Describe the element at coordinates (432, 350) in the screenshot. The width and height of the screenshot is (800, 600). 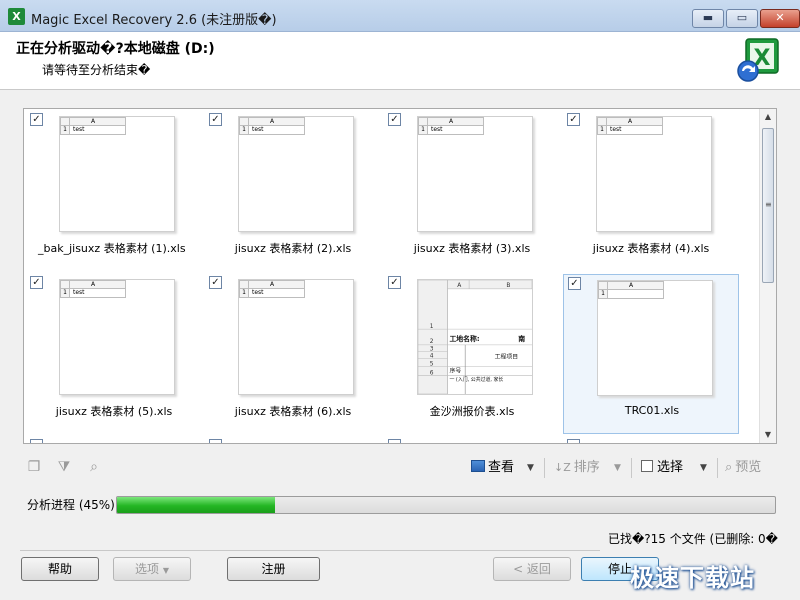
I see `row-number: 3` at that location.